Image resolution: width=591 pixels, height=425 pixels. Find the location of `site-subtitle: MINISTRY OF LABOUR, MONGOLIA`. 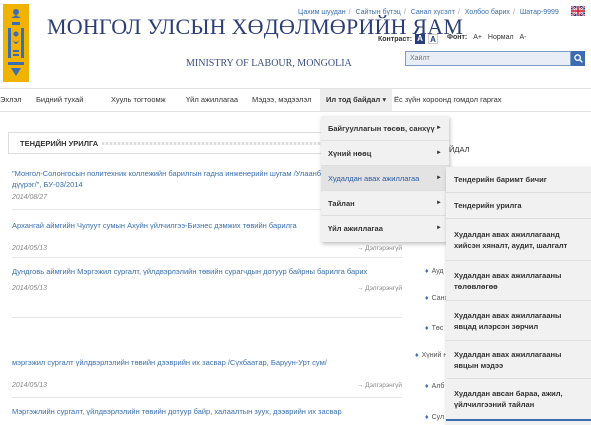

site-subtitle: MINISTRY OF LABOUR, MONGOLIA is located at coordinates (269, 63).